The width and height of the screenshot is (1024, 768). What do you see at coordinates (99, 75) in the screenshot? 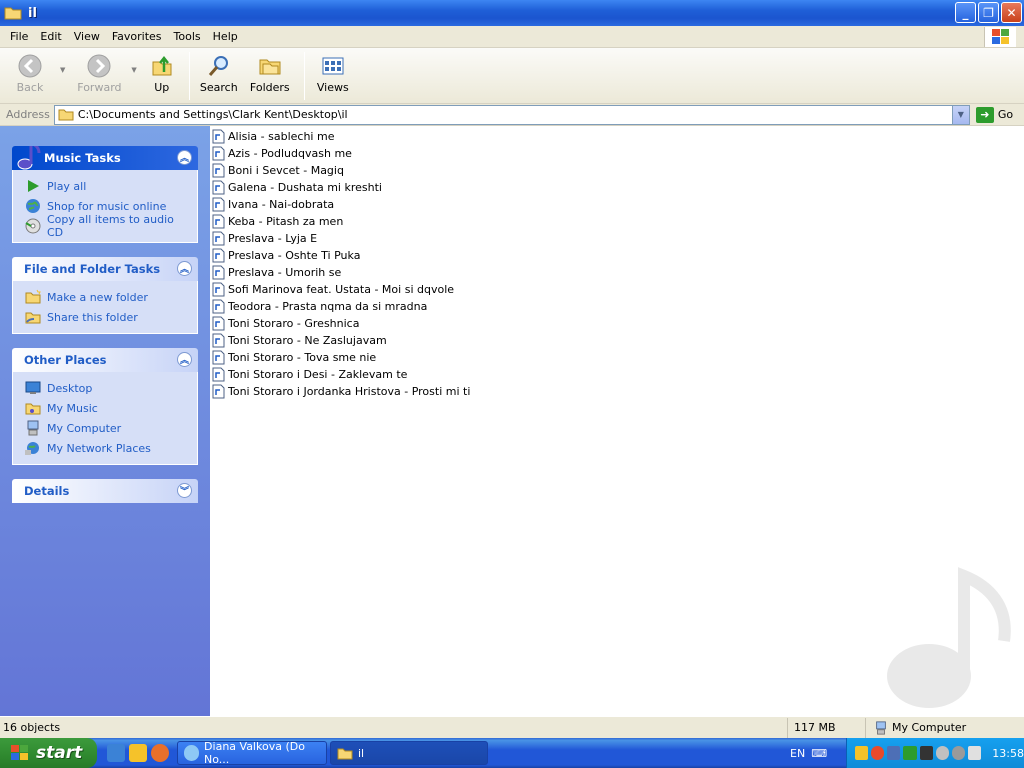
I see `forward-button: Forward` at bounding box center [99, 75].